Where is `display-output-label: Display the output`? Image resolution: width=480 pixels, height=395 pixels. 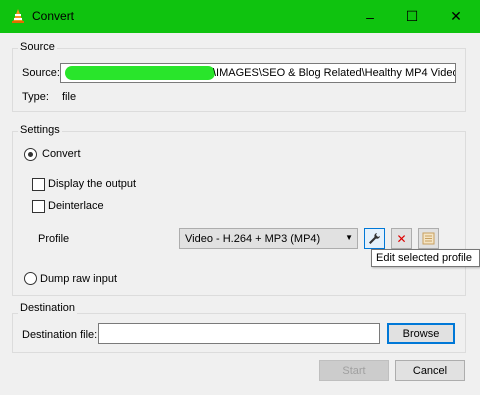 display-output-label: Display the output is located at coordinates (92, 184).